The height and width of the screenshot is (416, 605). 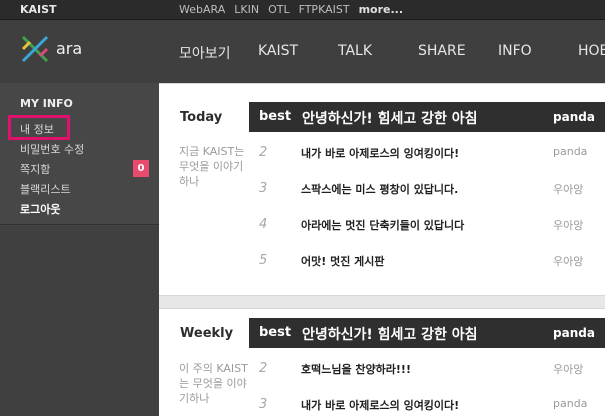 I want to click on list-item: 2 내가 바로 아제로스의 잉여킹이다! panda, so click(x=427, y=153).